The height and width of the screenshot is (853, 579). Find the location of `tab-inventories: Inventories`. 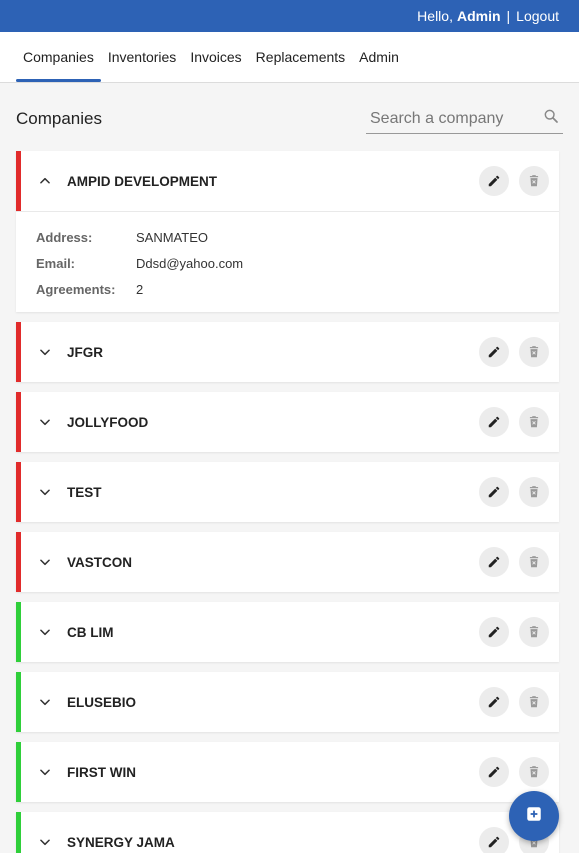

tab-inventories: Inventories is located at coordinates (142, 57).